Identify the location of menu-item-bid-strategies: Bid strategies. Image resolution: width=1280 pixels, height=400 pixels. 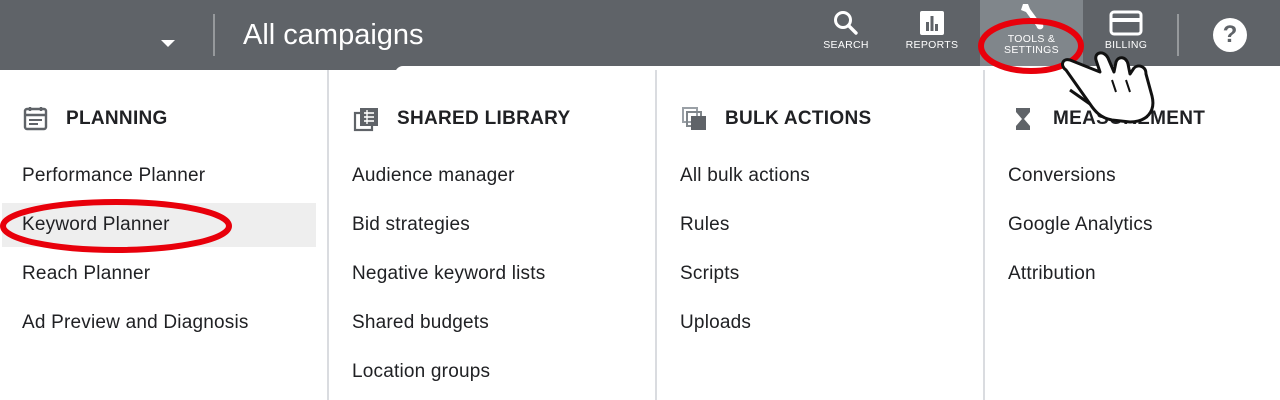
(487, 225).